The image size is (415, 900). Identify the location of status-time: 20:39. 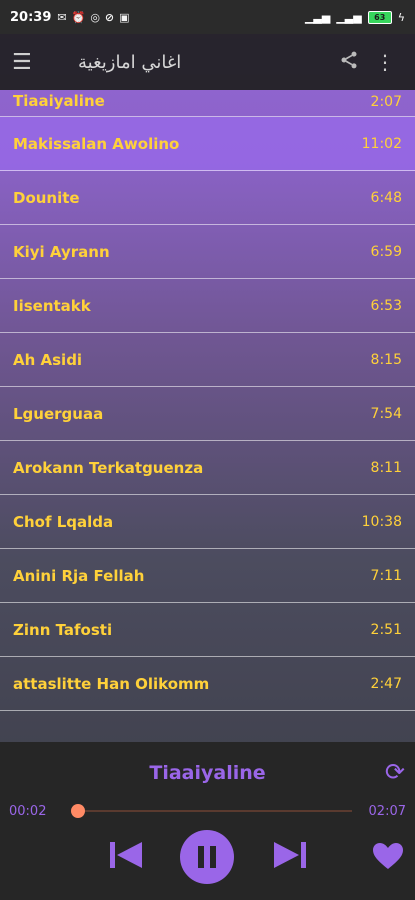
(31, 17).